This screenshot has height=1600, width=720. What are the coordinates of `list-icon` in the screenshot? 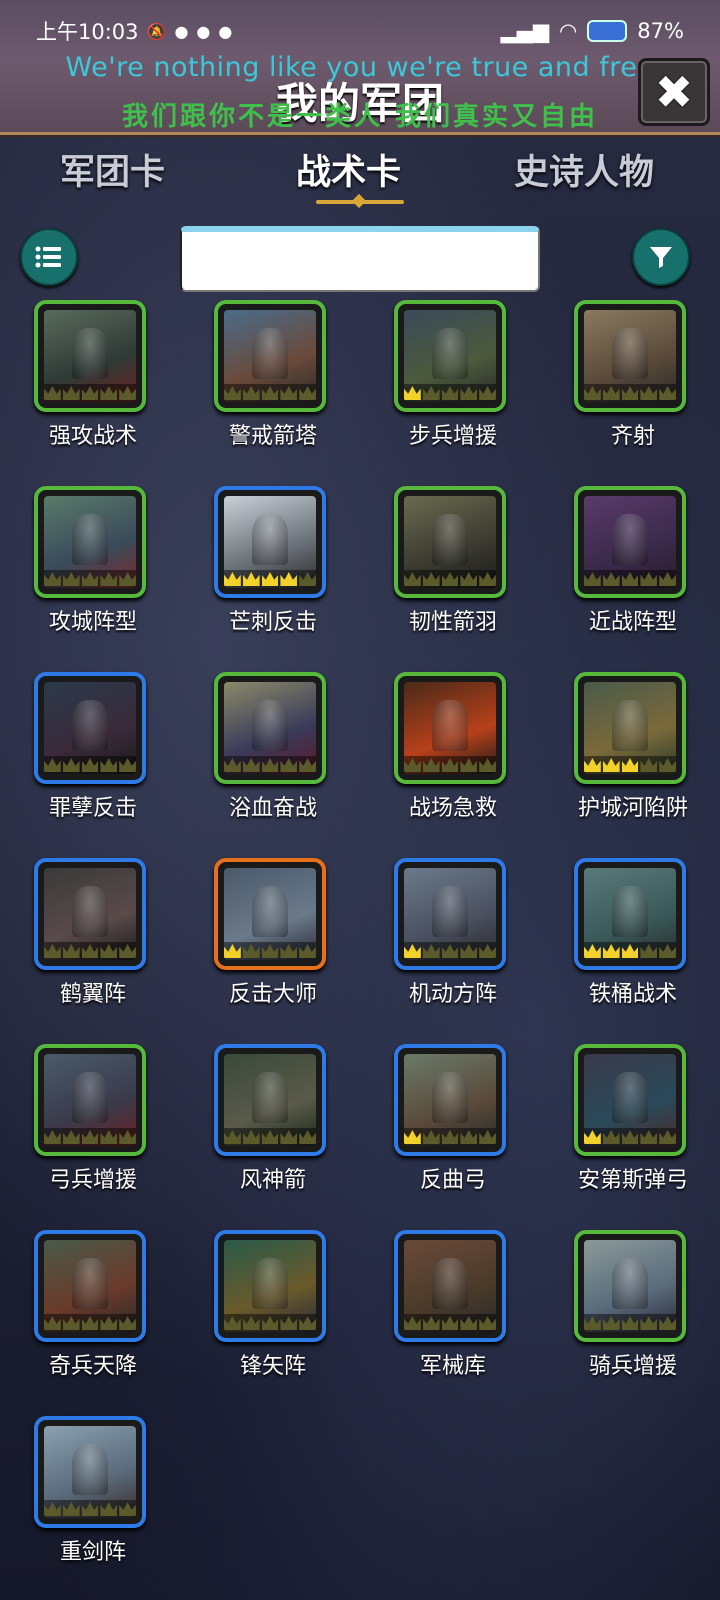 It's located at (48, 257).